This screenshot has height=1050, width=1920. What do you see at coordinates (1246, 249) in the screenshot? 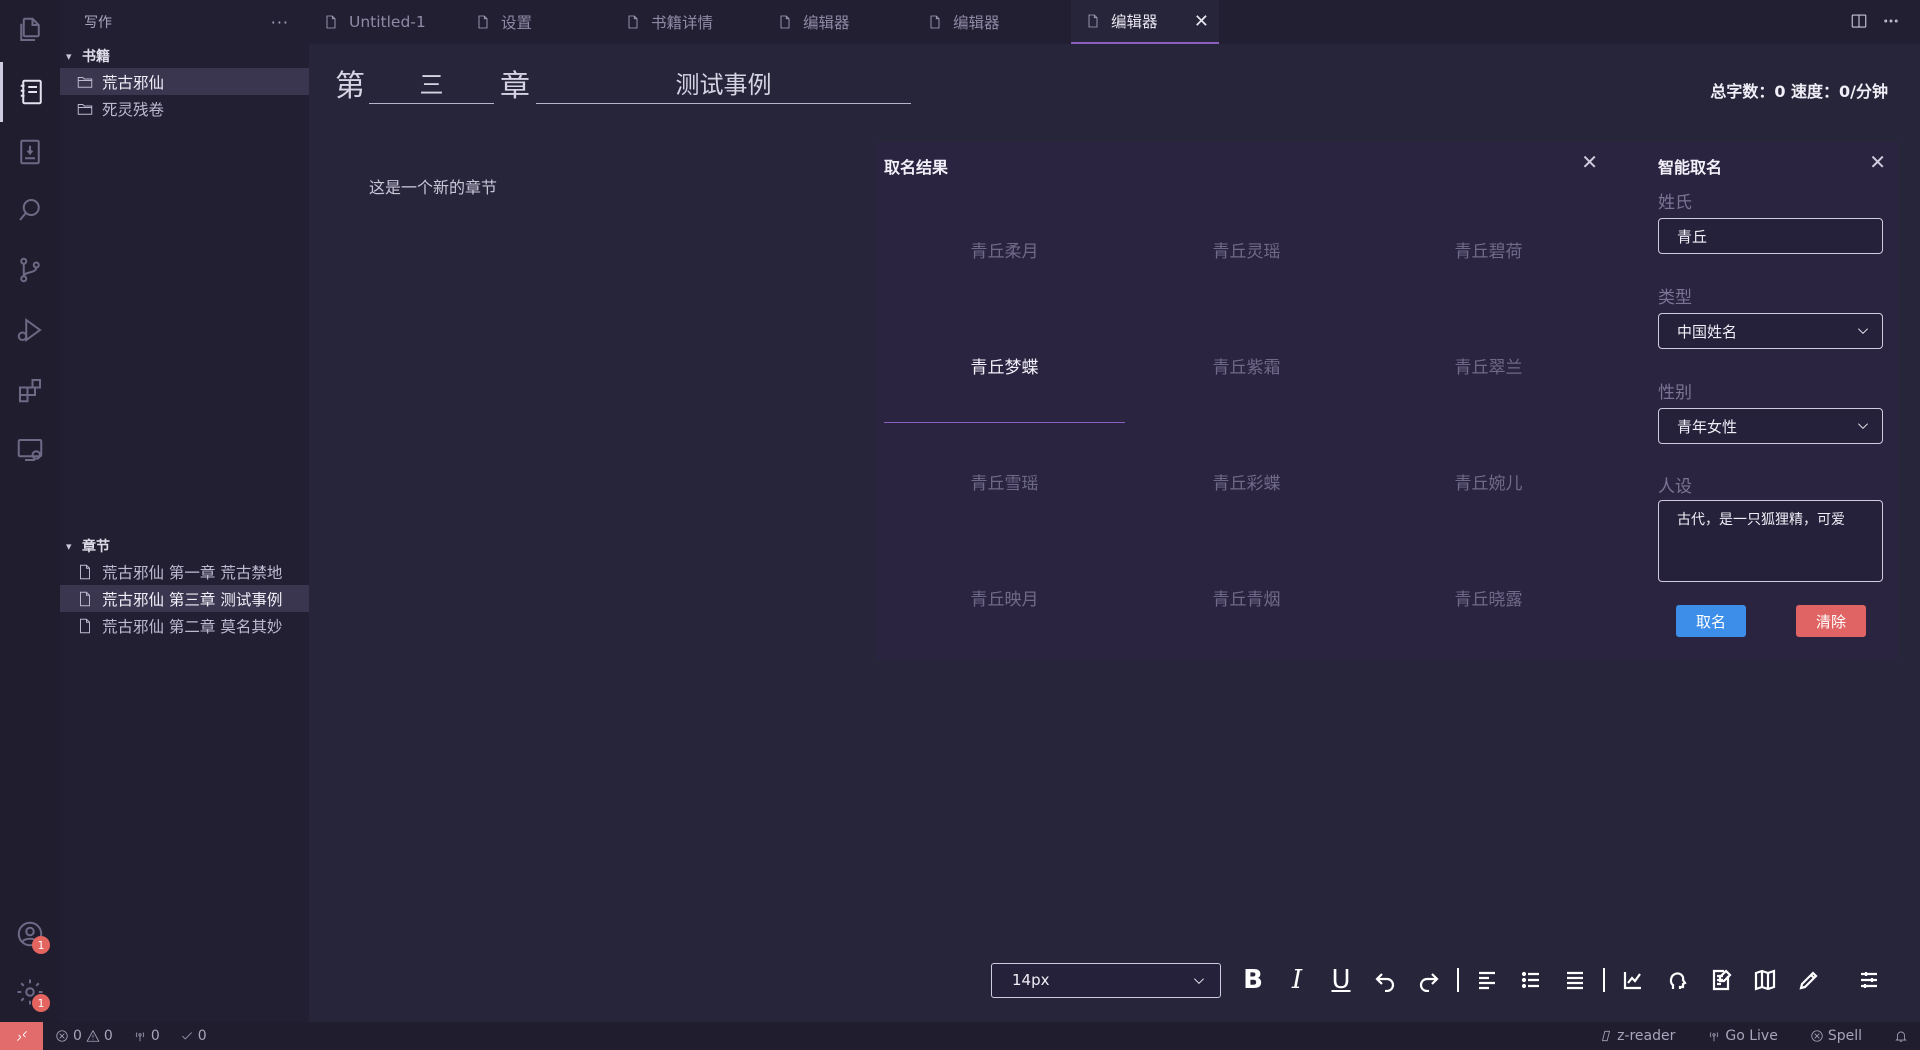
I see `name-result-item: 青丘灵瑶` at bounding box center [1246, 249].